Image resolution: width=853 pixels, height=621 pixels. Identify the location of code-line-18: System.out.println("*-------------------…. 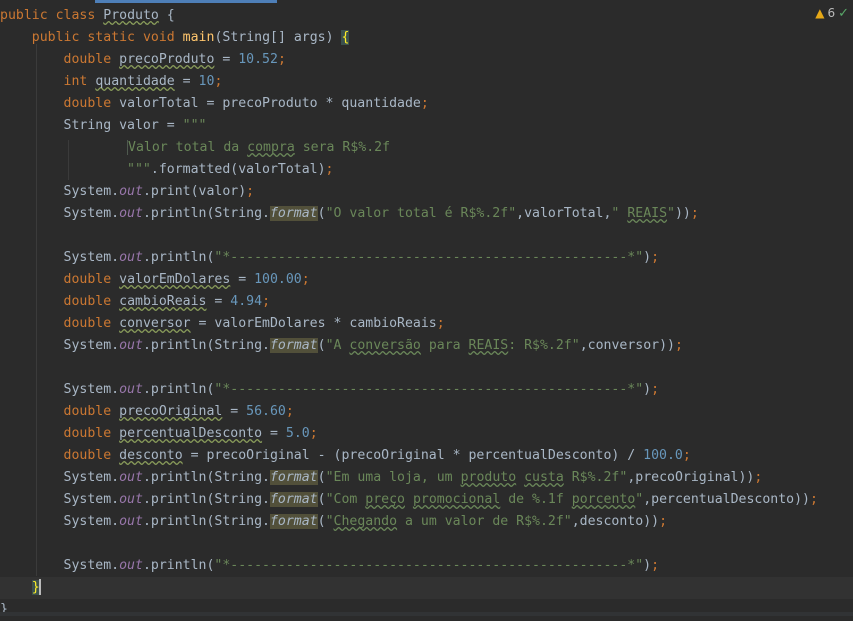
(426, 390).